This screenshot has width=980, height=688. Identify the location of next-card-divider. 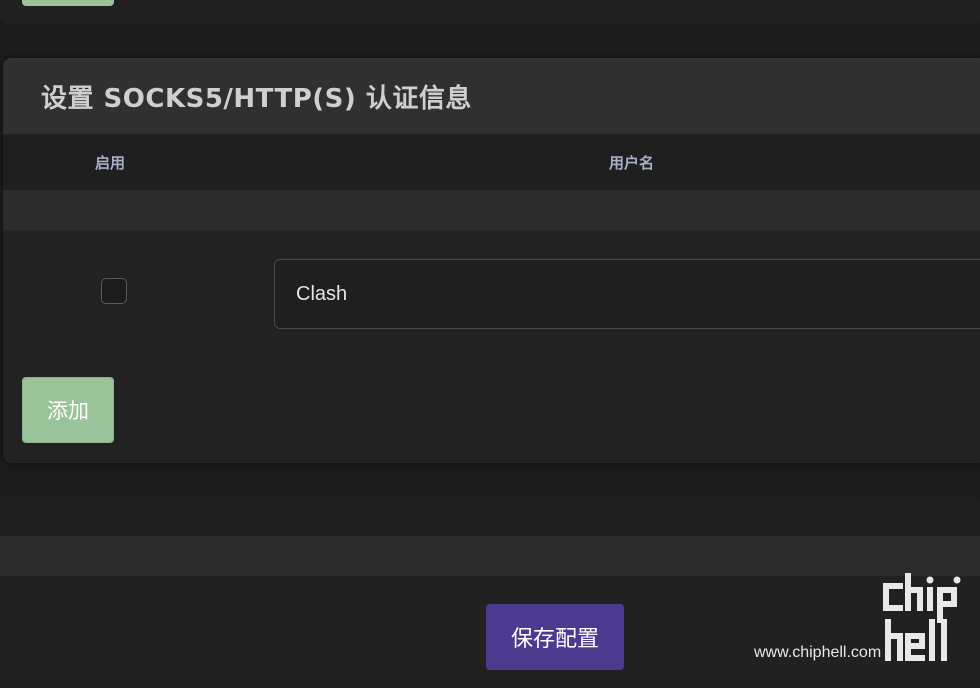
(490, 556).